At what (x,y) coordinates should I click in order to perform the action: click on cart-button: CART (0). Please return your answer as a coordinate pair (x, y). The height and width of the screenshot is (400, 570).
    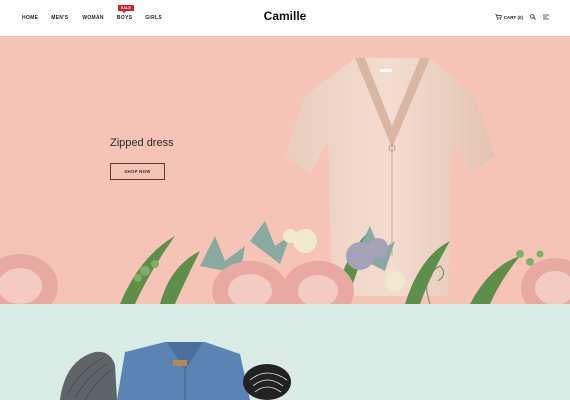
    Looking at the image, I should click on (509, 17).